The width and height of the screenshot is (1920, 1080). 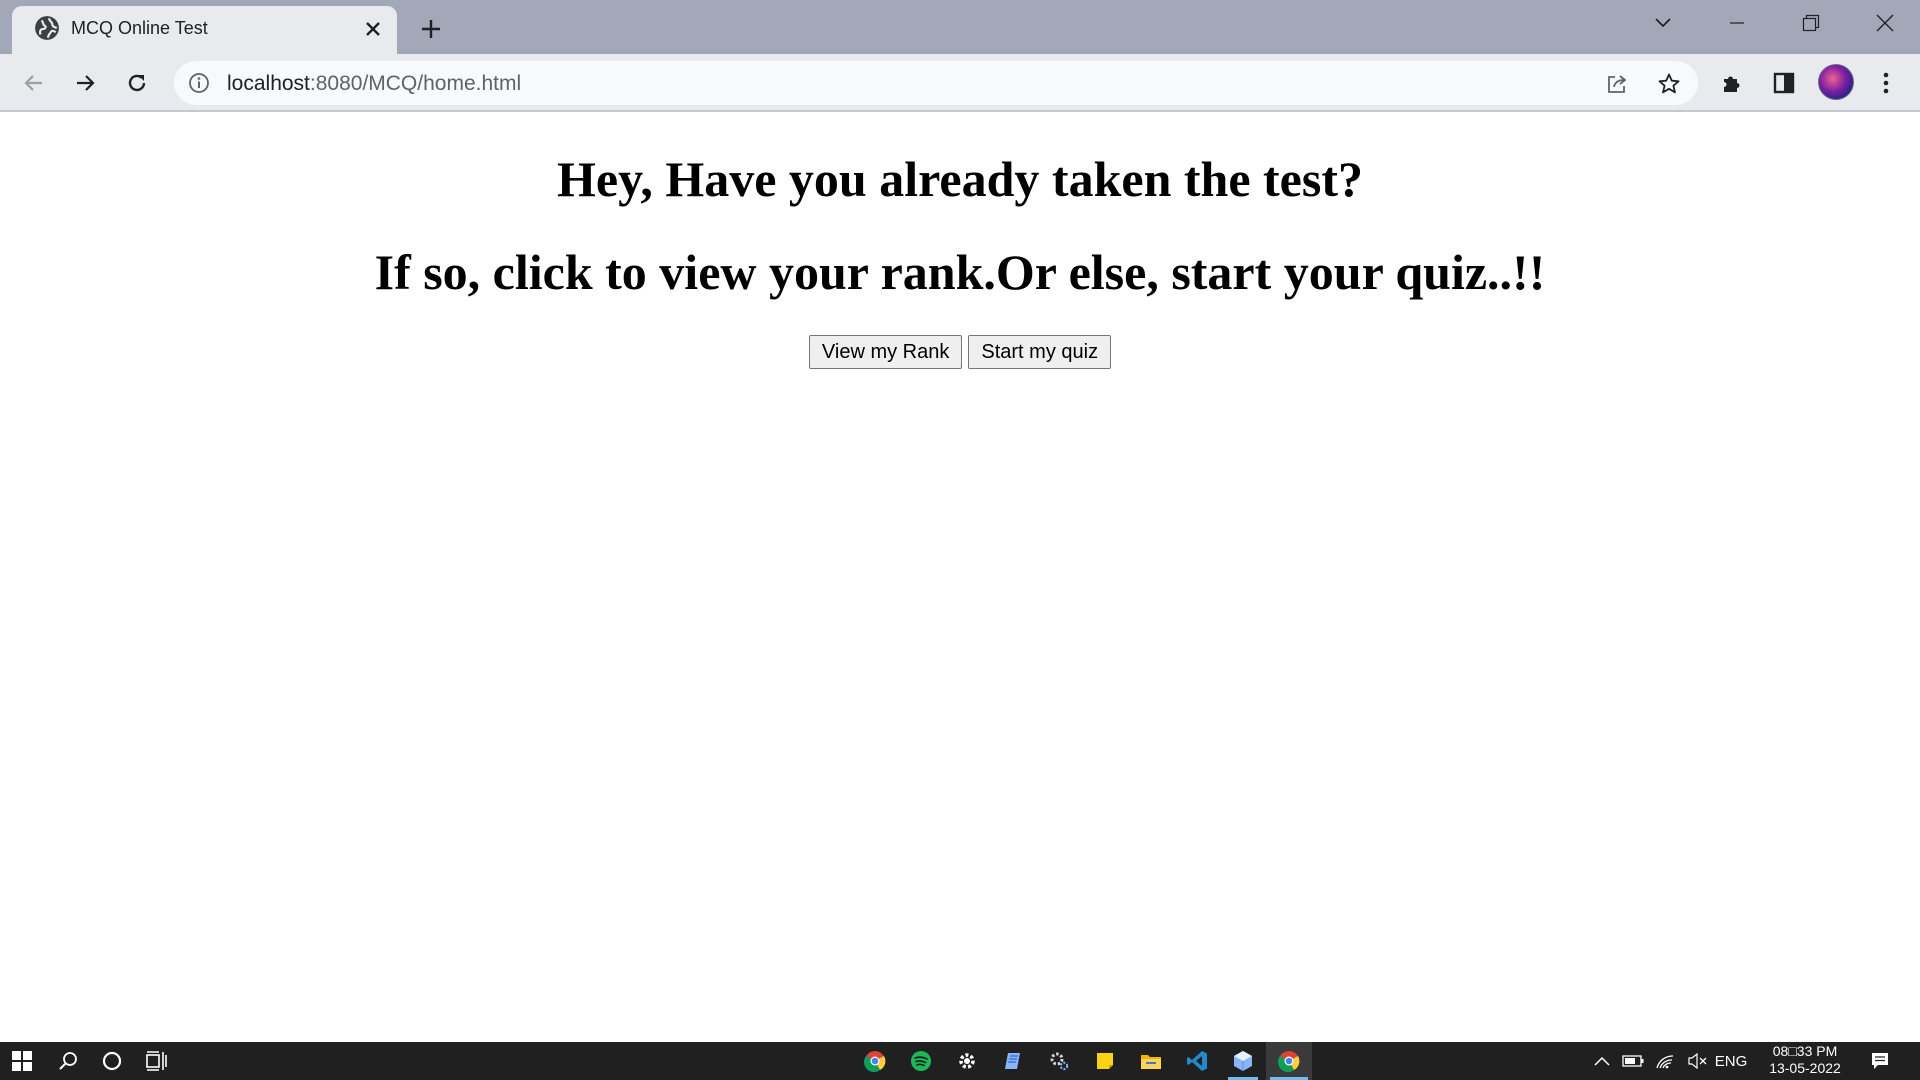 I want to click on vscode-icon, so click(x=1197, y=1061).